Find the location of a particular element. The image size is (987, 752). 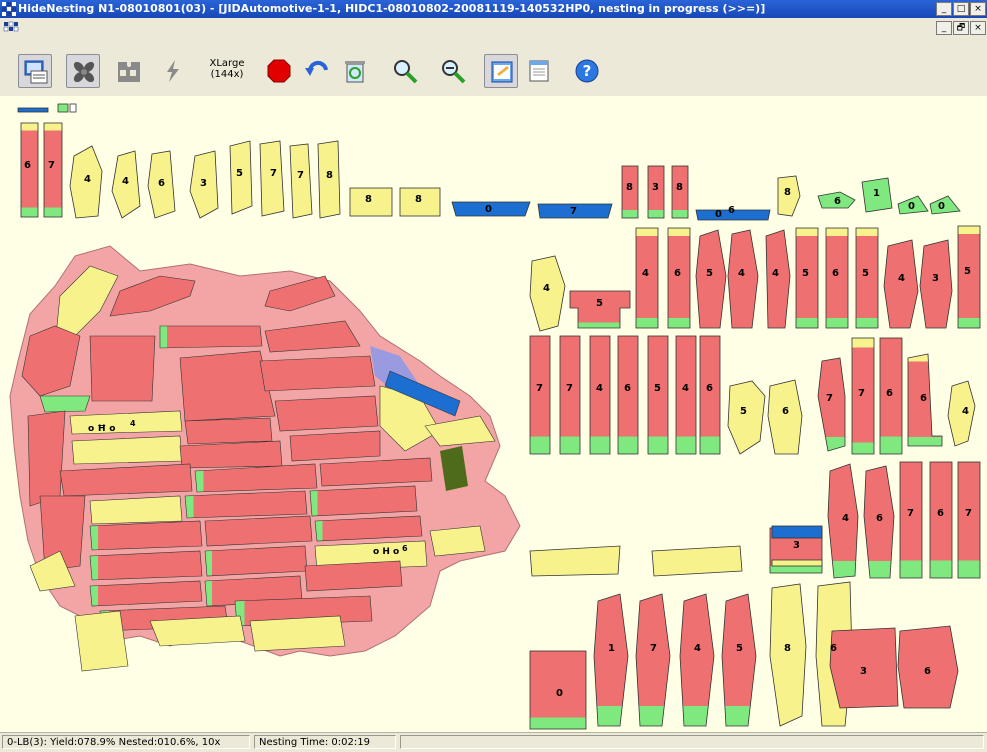

minimize-button: _ is located at coordinates (944, 9).